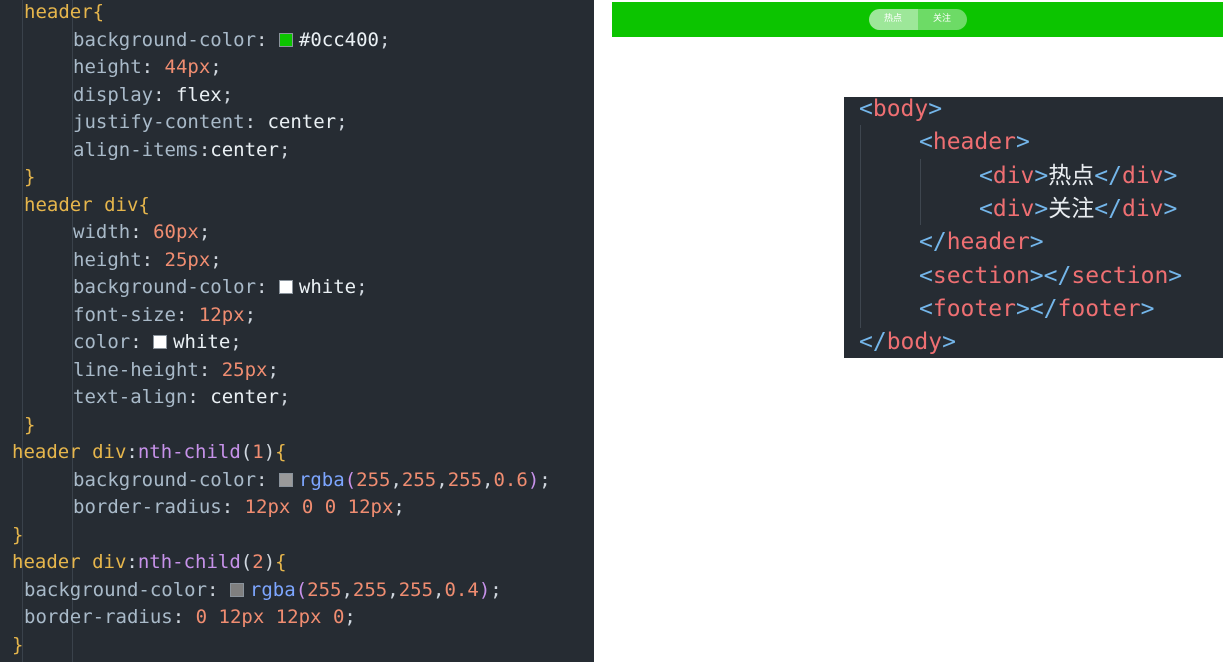 Image resolution: width=1223 pixels, height=662 pixels. I want to click on code-token: width, so click(102, 232).